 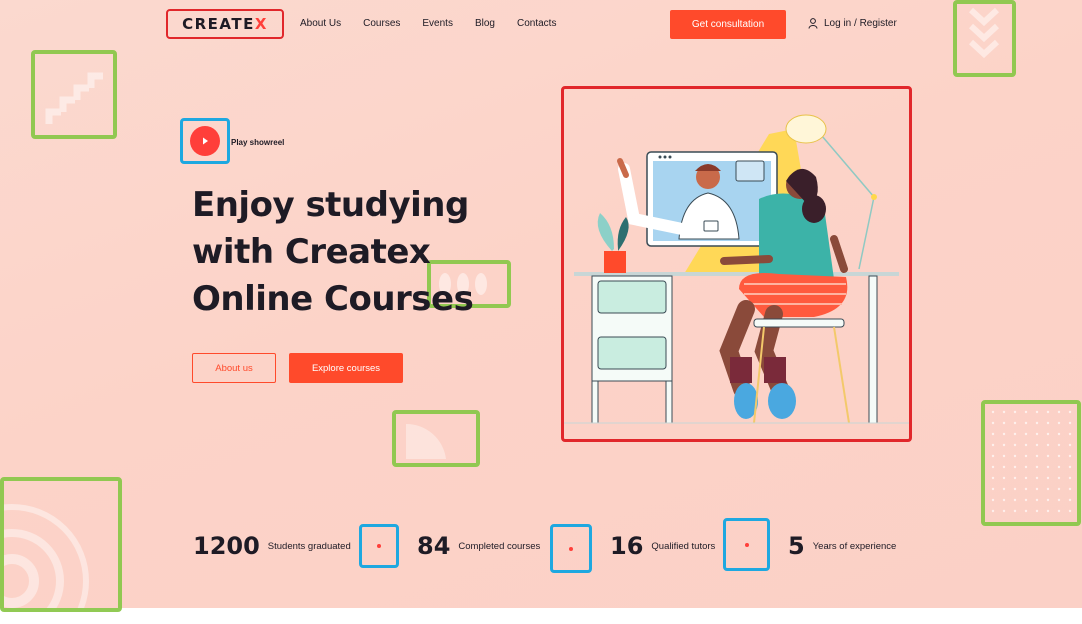 What do you see at coordinates (984, 33) in the screenshot?
I see `chevrons-decor-icon` at bounding box center [984, 33].